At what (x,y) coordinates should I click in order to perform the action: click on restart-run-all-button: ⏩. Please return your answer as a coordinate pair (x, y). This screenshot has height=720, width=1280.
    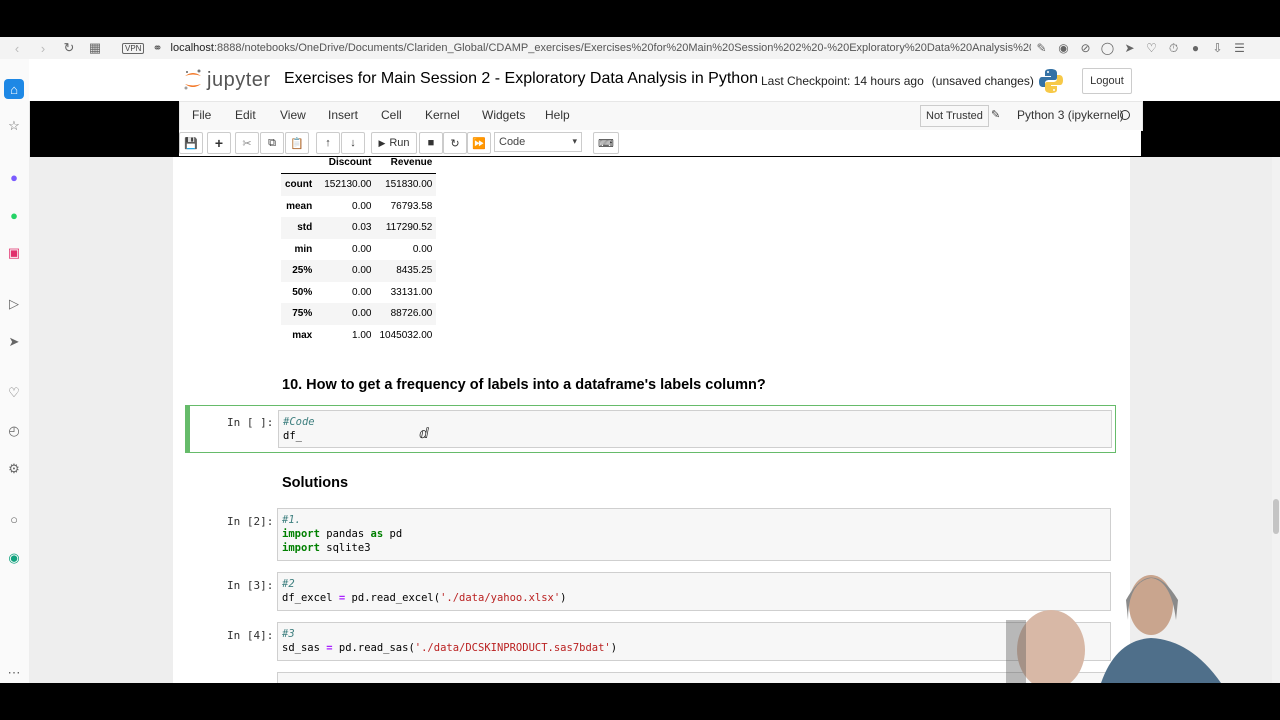
    Looking at the image, I should click on (479, 143).